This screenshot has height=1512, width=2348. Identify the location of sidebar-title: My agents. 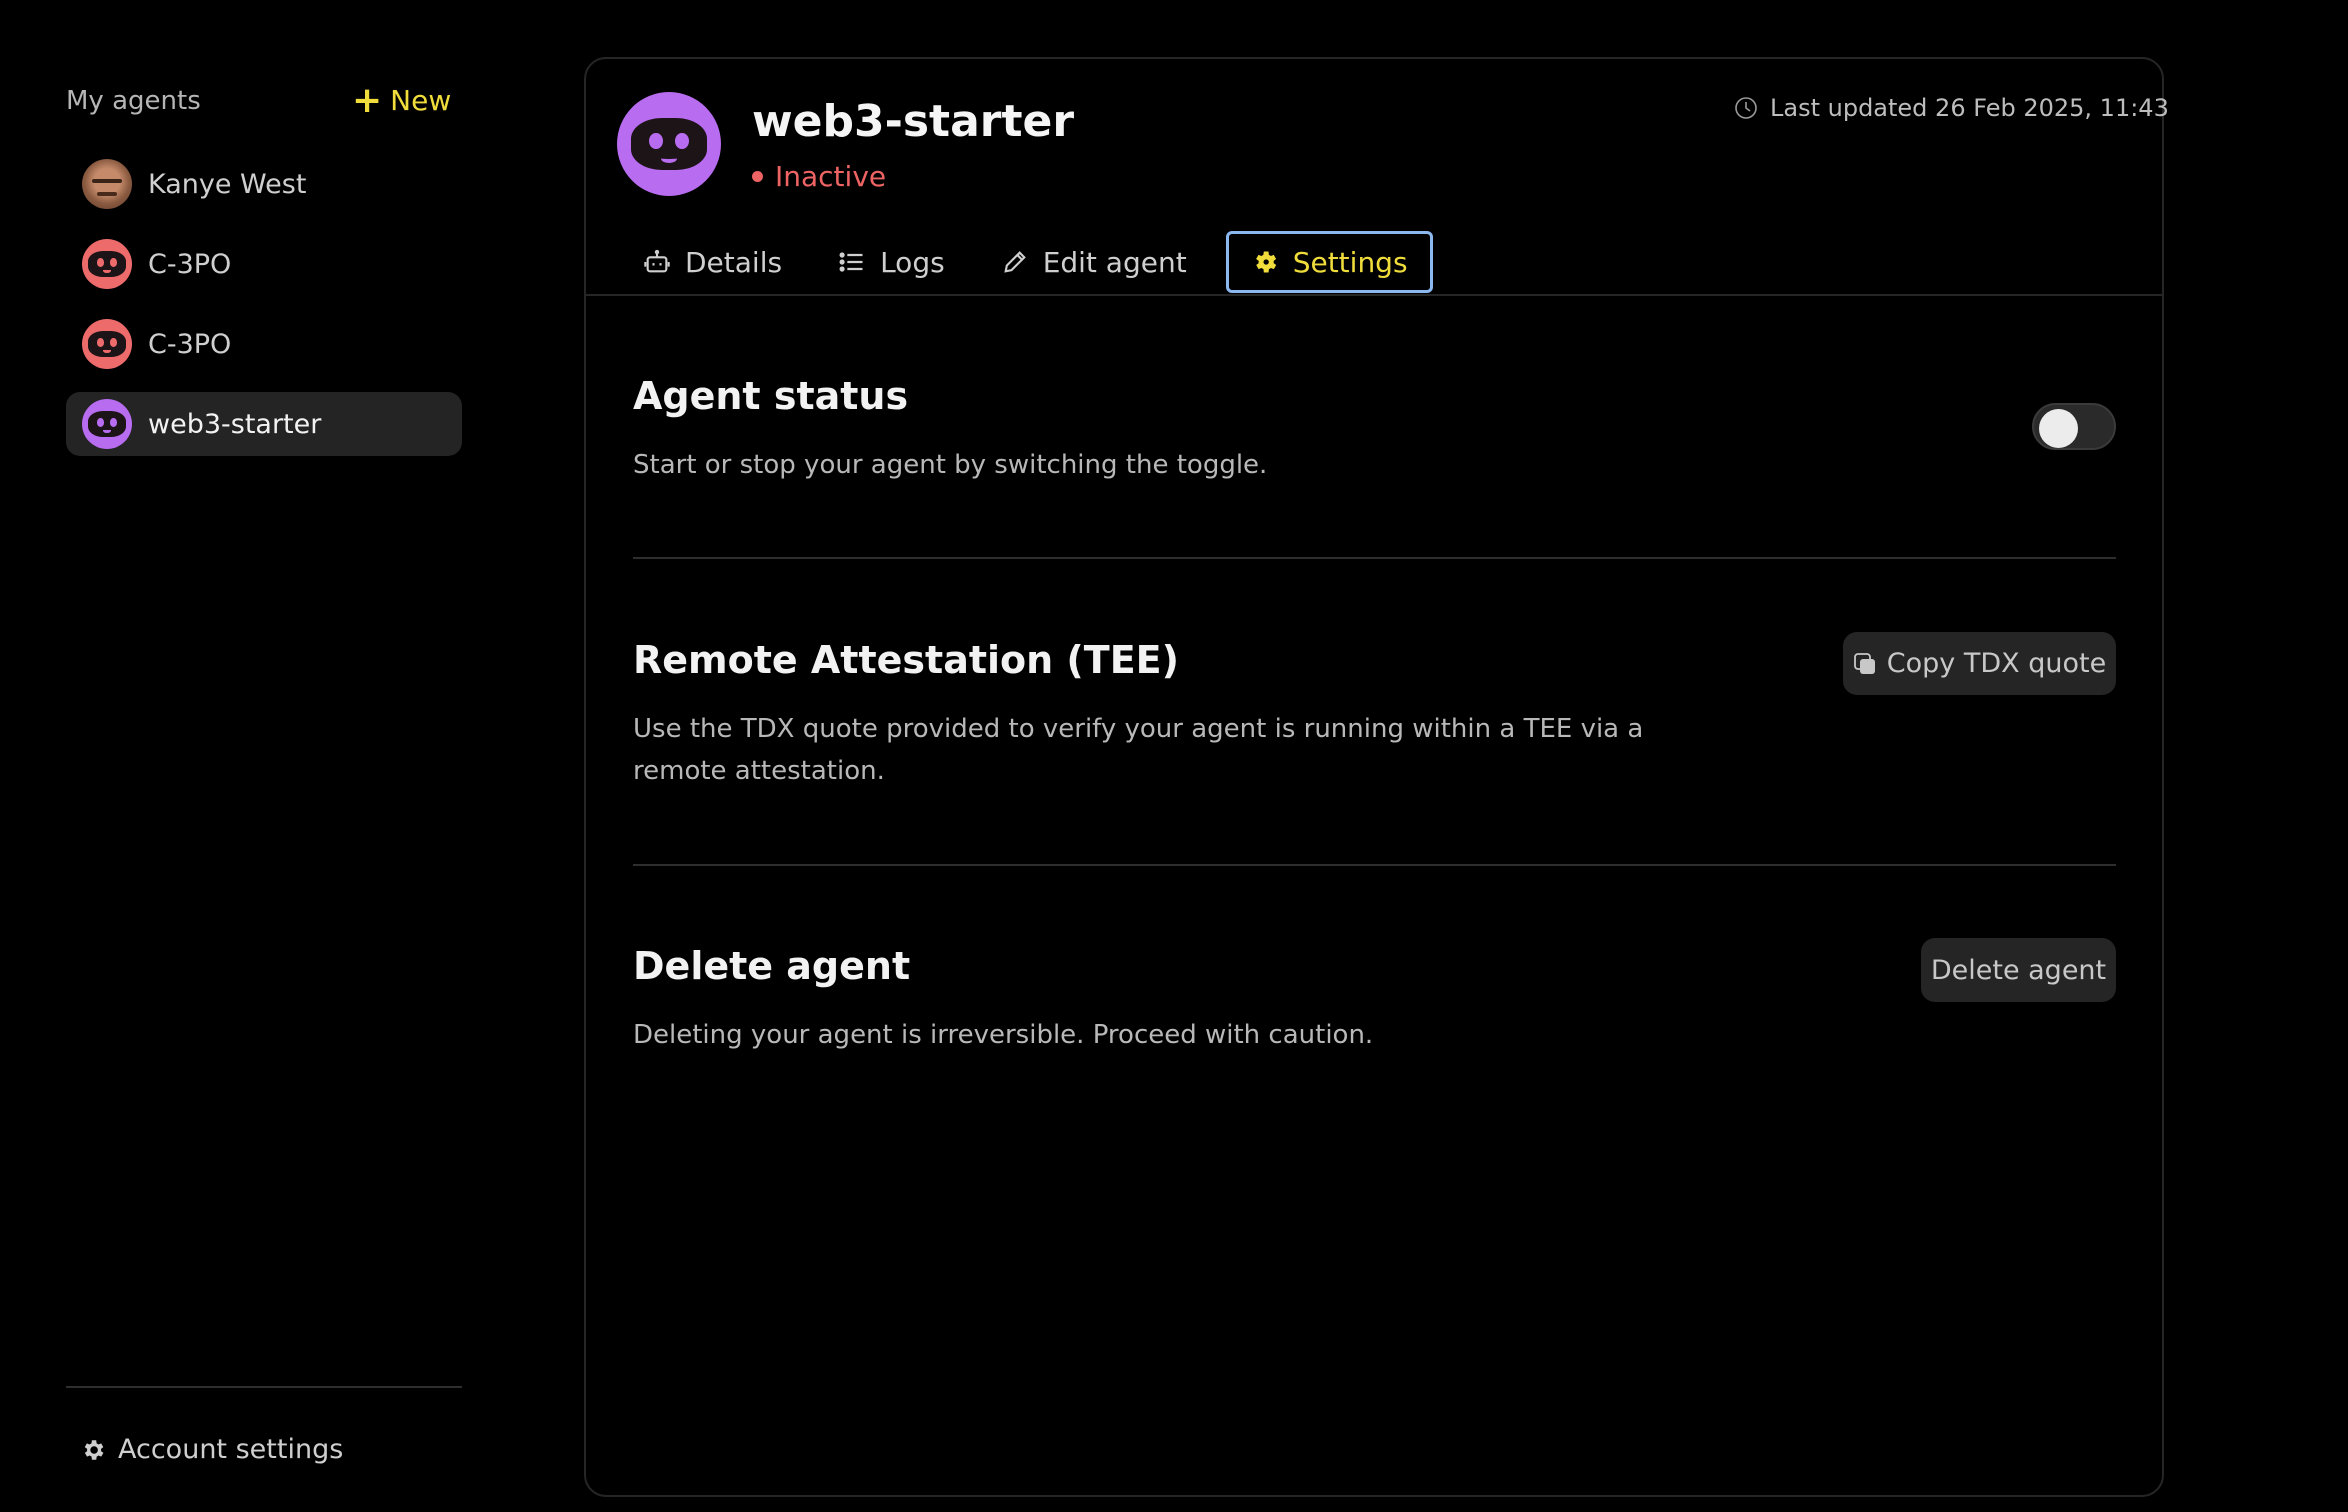
(133, 101).